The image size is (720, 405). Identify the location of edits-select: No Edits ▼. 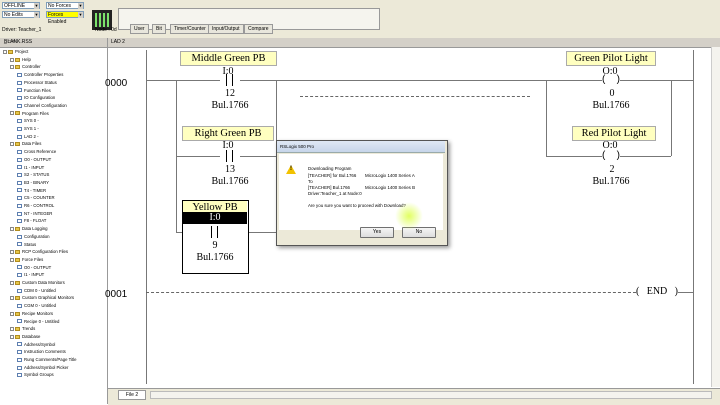
(21, 14).